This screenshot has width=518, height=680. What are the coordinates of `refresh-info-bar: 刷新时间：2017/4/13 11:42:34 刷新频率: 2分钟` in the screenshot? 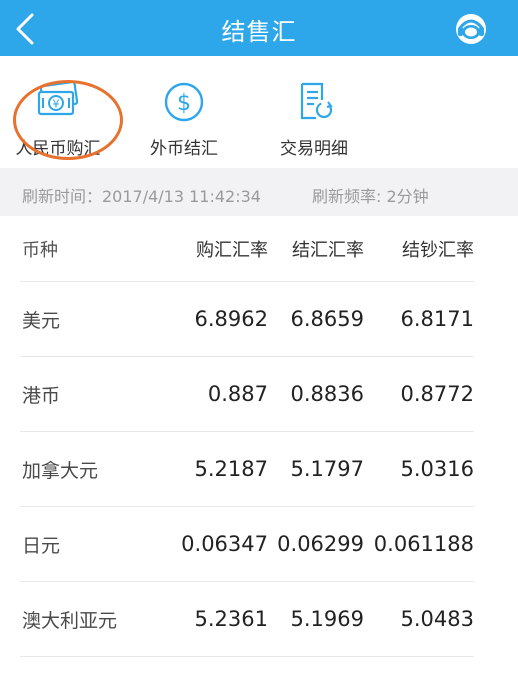 It's located at (259, 192).